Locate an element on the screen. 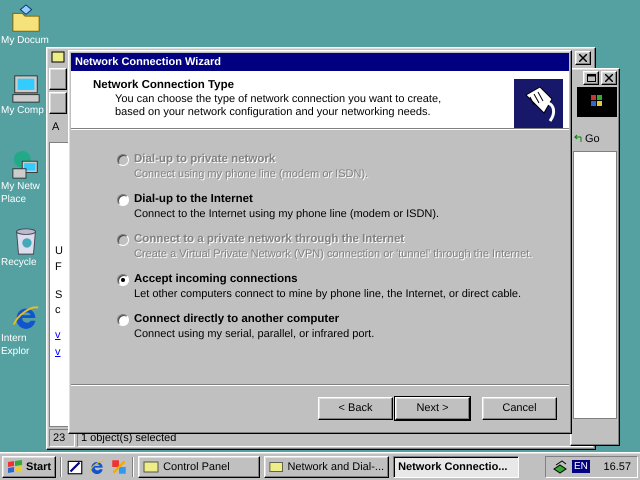 Image resolution: width=640 pixels, height=480 pixels. option-label: Dial-up to the Internet is located at coordinates (287, 199).